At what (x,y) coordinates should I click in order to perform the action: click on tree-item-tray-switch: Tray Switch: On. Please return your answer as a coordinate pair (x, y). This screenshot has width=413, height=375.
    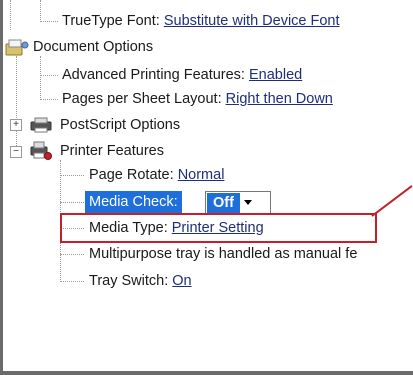
    Looking at the image, I should click on (140, 281).